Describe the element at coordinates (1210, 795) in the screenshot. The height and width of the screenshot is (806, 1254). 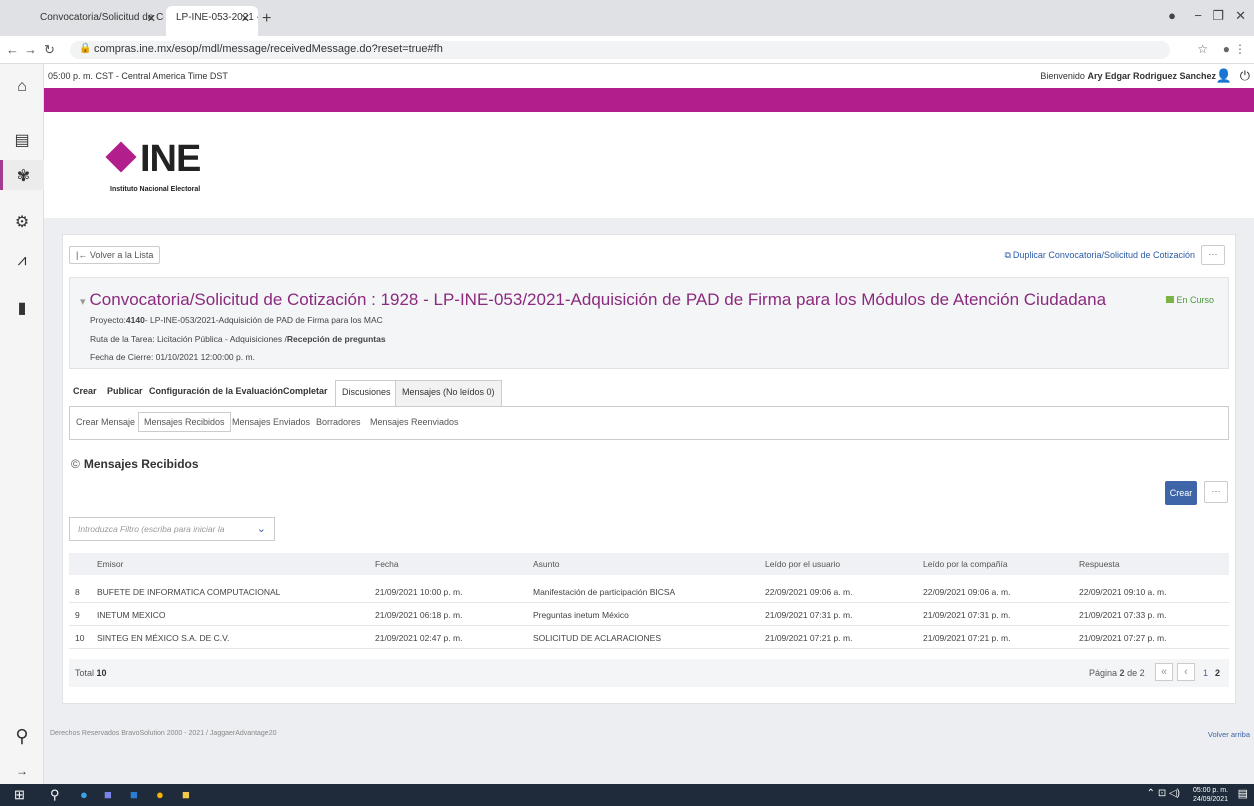
I see `taskbar-clock: 05:00 p. m. 24/09/2021` at that location.